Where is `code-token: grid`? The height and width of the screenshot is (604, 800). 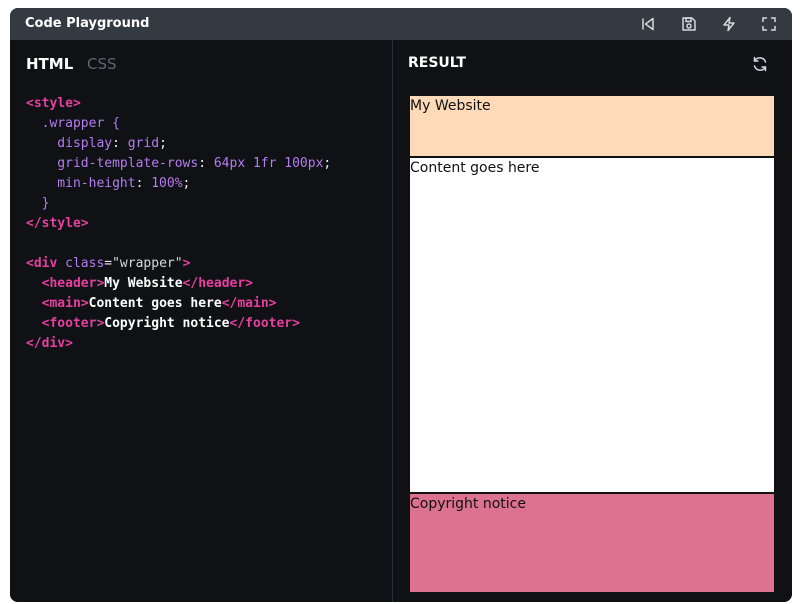
code-token: grid is located at coordinates (143, 143).